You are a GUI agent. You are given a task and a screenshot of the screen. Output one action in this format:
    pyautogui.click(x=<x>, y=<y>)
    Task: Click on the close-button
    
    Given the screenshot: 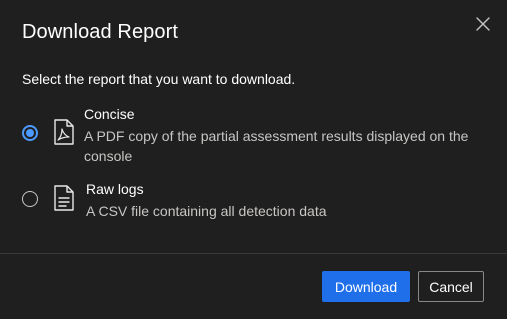 What is the action you would take?
    pyautogui.click(x=483, y=24)
    